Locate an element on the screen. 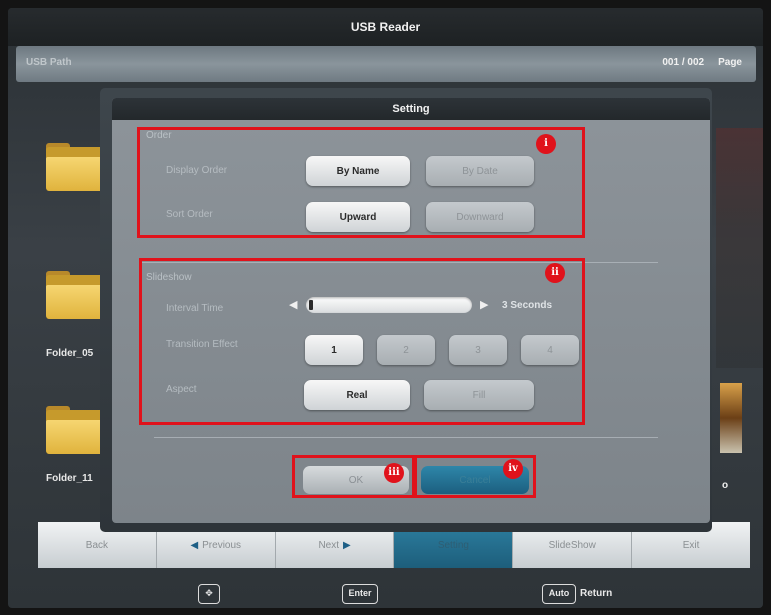 The image size is (771, 615). page-indicator: 001 / 002 Page is located at coordinates (695, 62).